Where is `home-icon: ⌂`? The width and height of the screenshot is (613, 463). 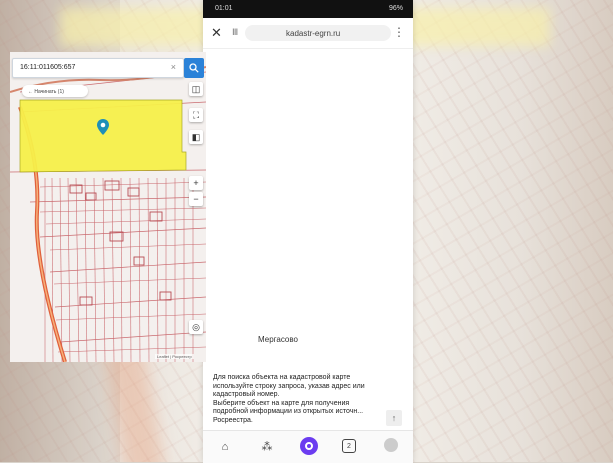 home-icon: ⌂ is located at coordinates (225, 447).